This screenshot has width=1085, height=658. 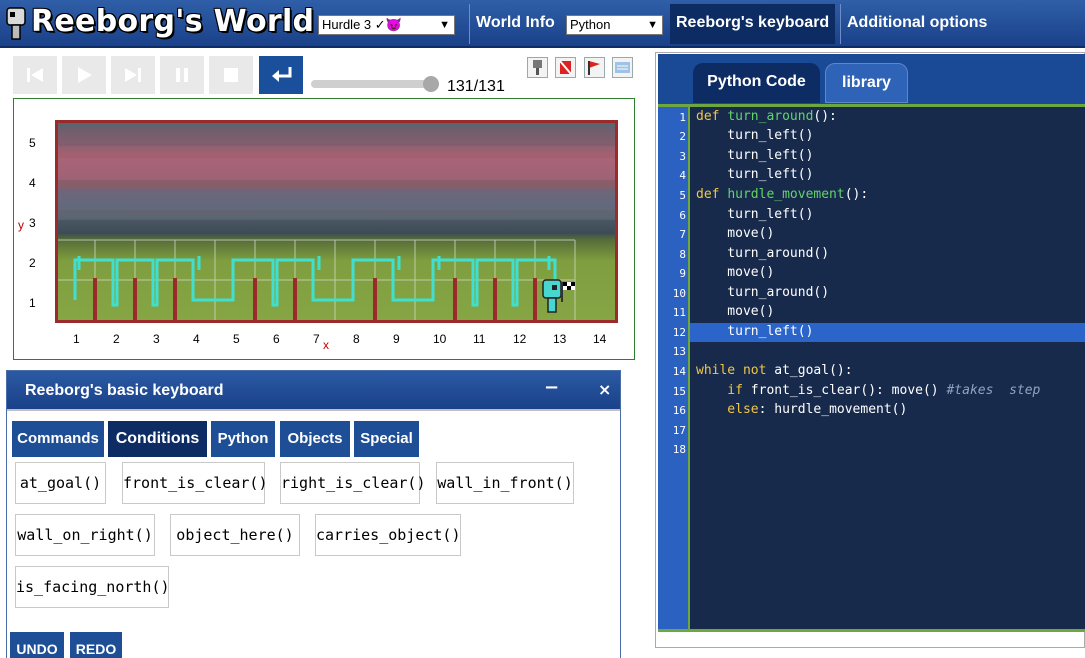 I want to click on run-button, so click(x=84, y=75).